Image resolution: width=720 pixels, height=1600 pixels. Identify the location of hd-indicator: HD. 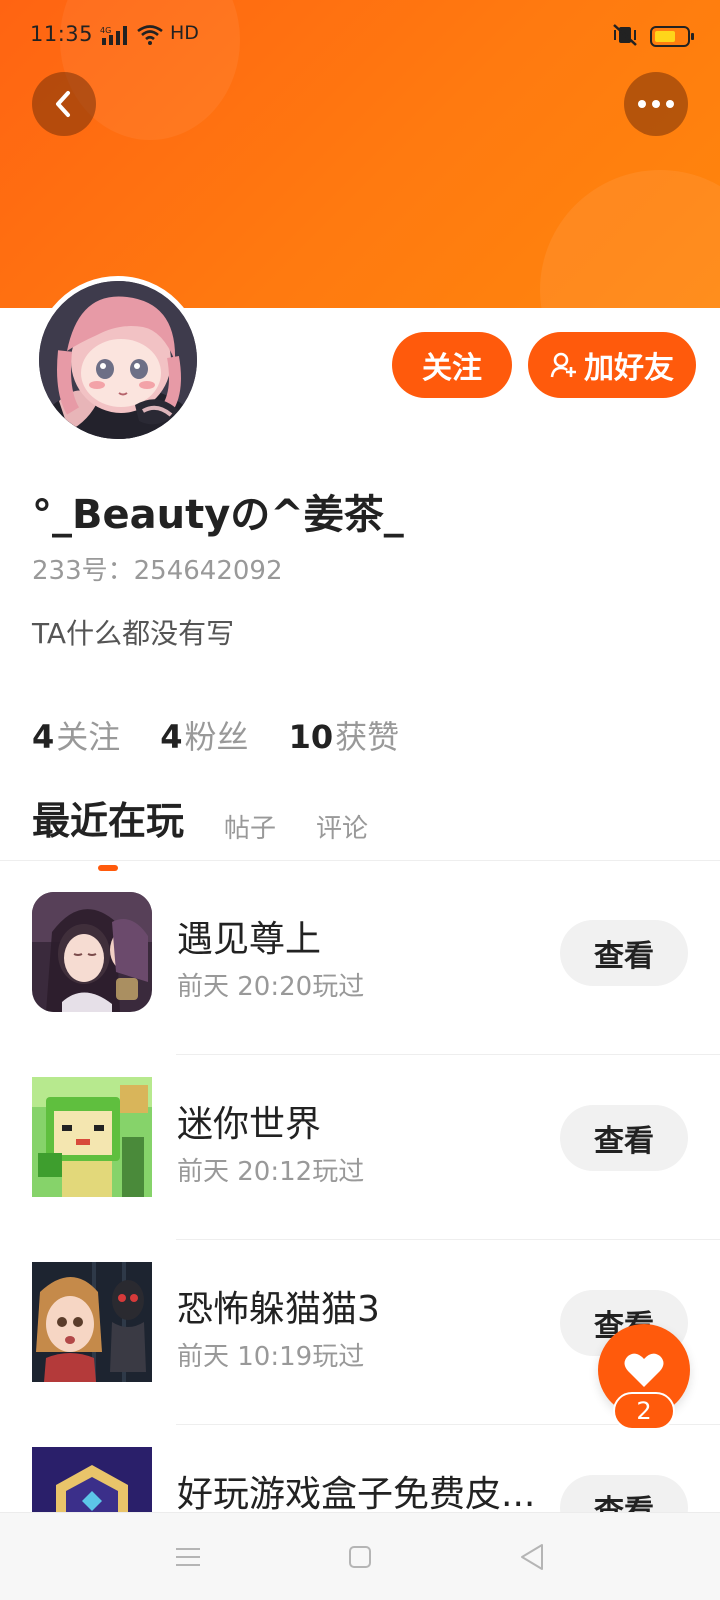
(184, 33).